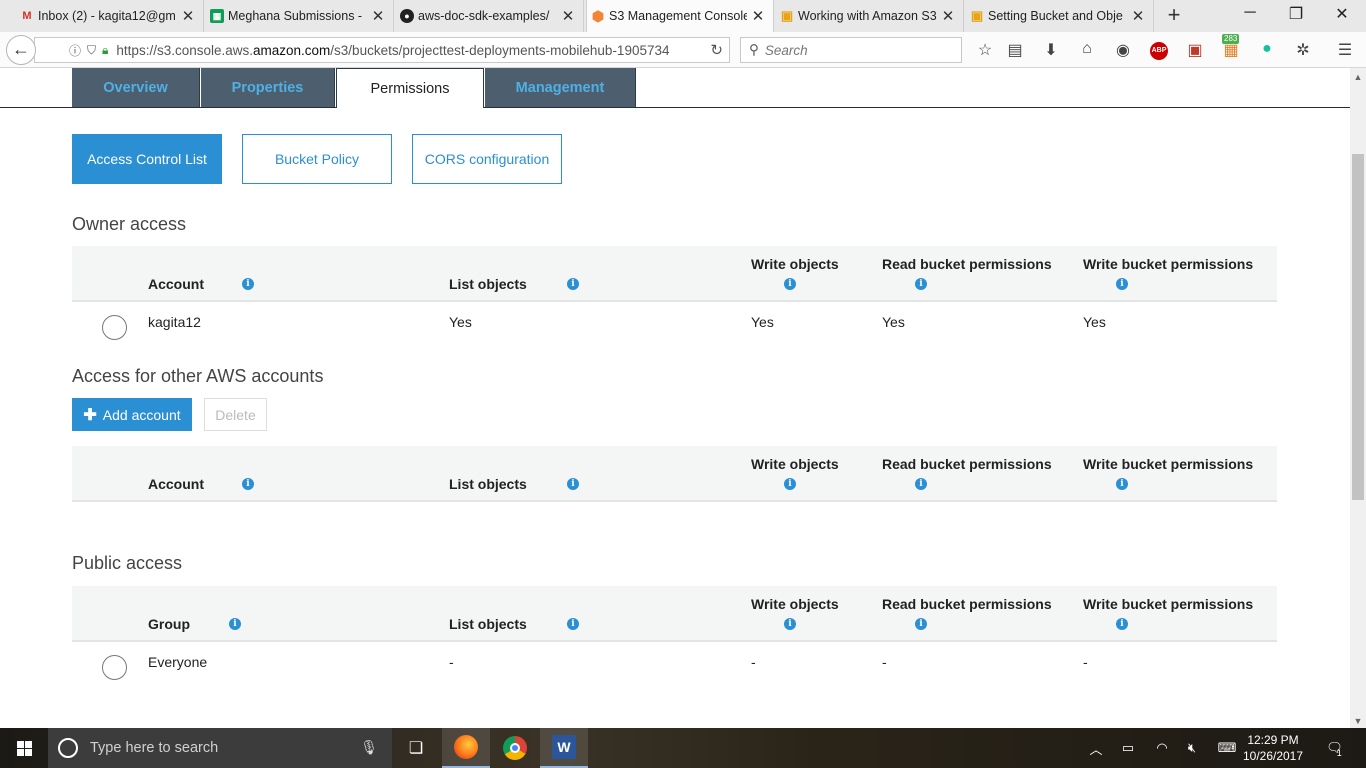 Image resolution: width=1366 pixels, height=768 pixels. What do you see at coordinates (716, 50) in the screenshot?
I see `reload-icon: ↻` at bounding box center [716, 50].